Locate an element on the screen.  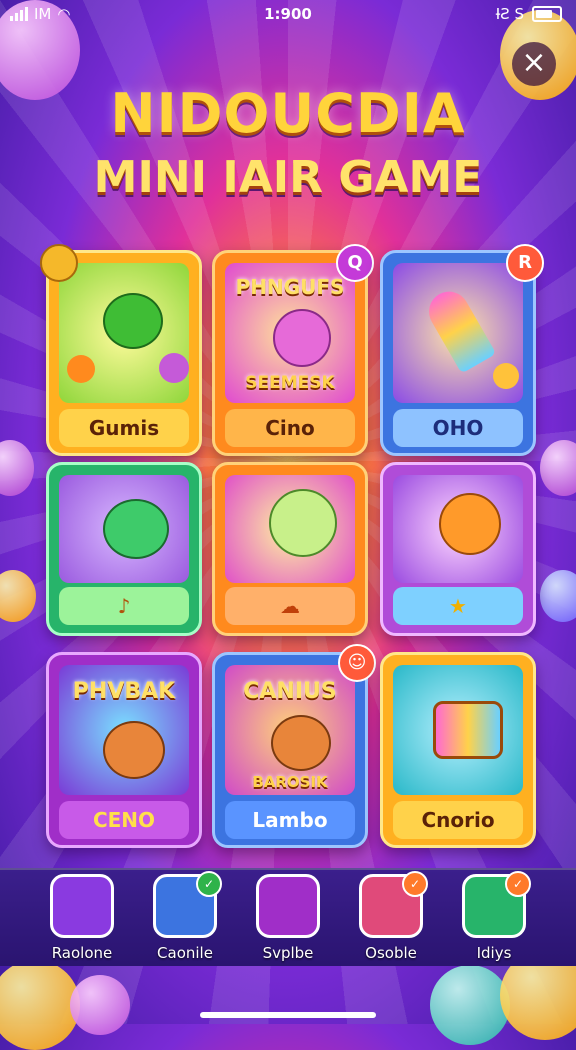
game-card-label: Cino is located at coordinates (290, 428).